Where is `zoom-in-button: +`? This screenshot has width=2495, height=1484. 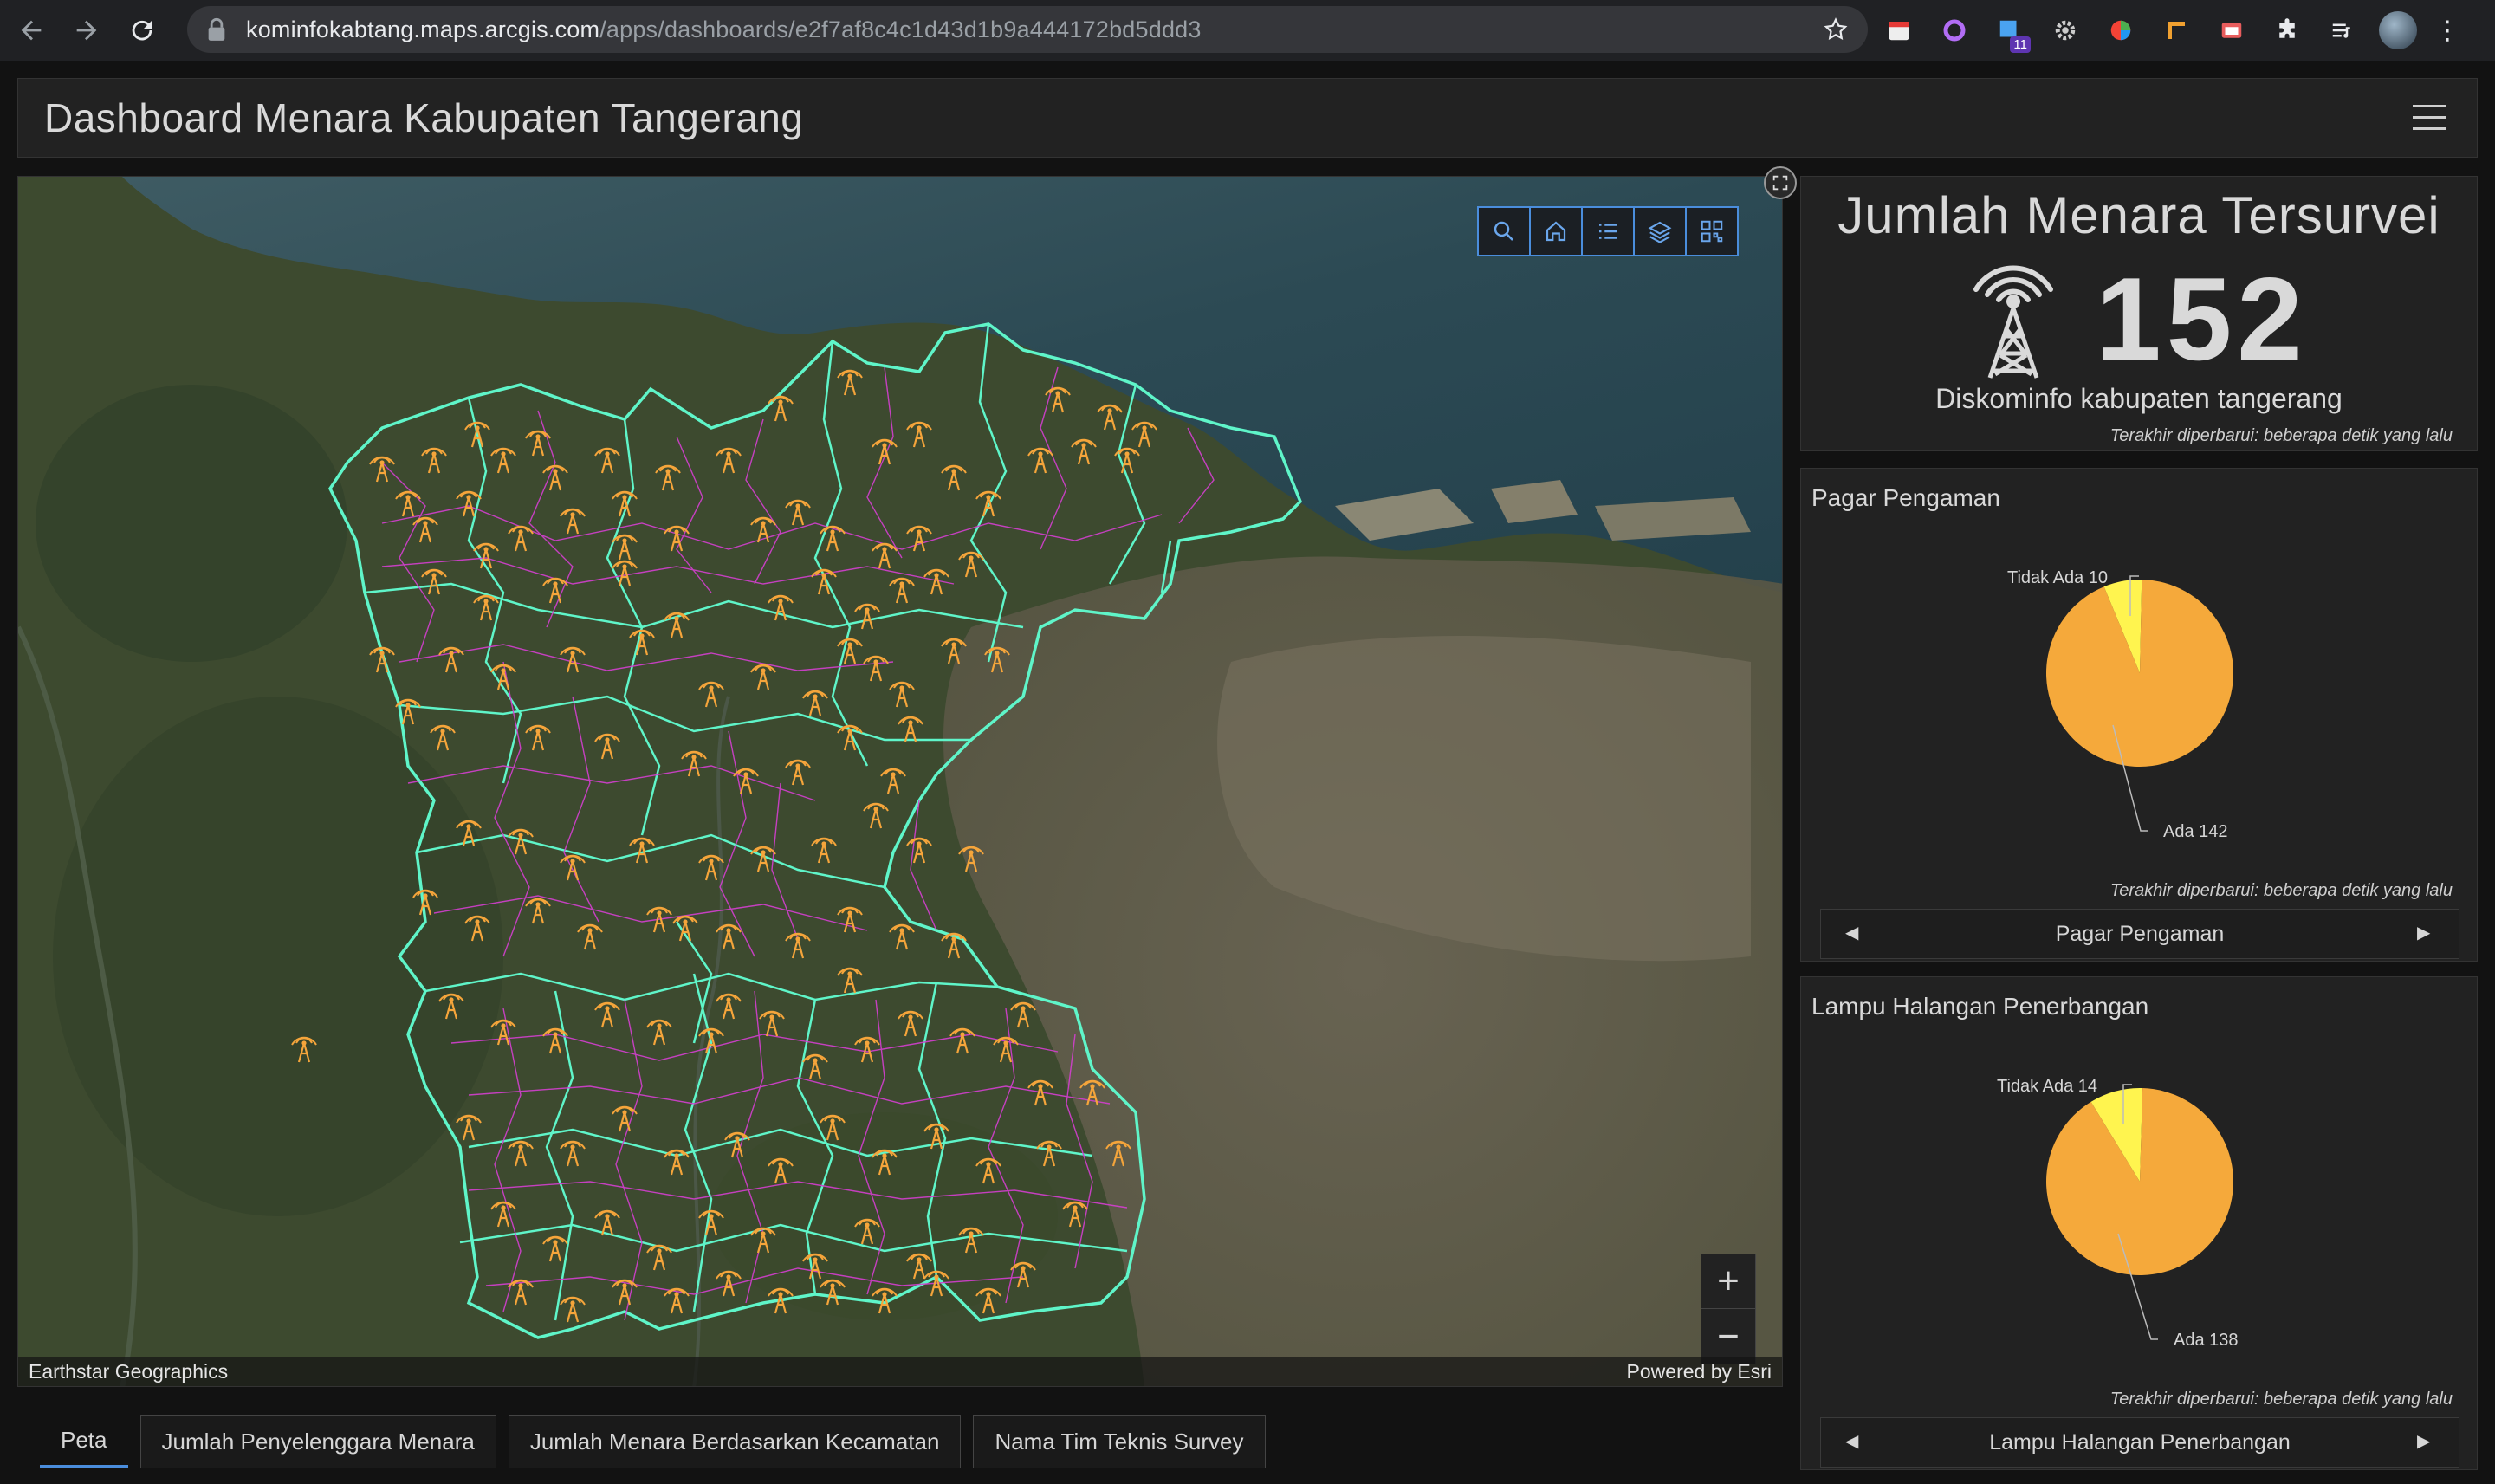 zoom-in-button: + is located at coordinates (1728, 1281).